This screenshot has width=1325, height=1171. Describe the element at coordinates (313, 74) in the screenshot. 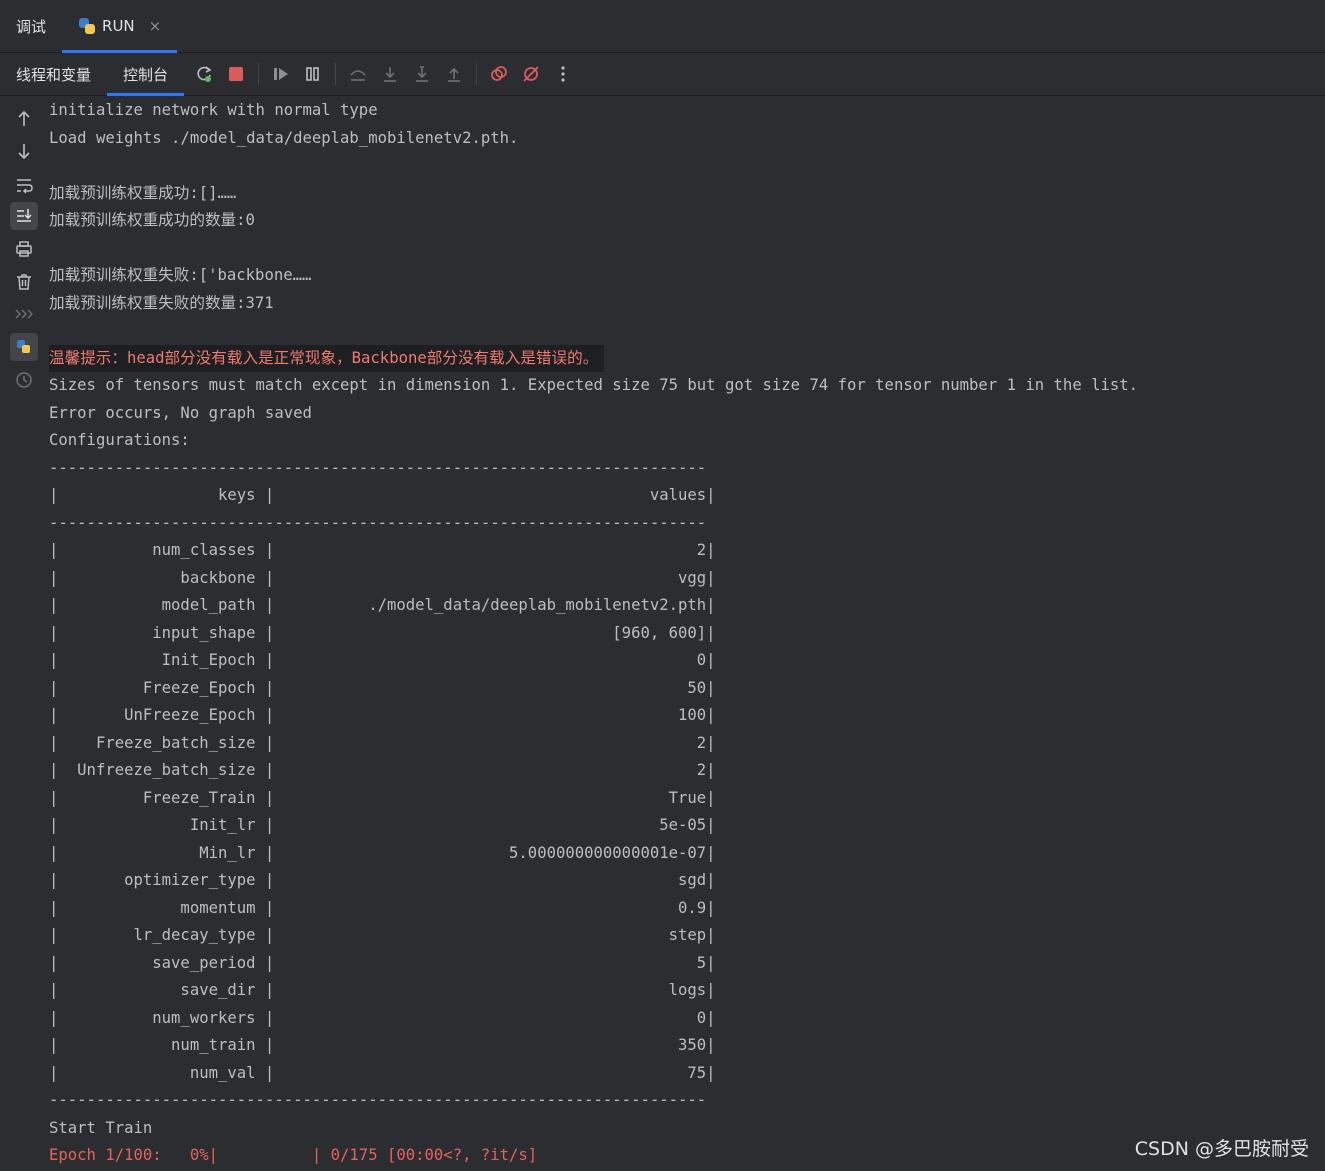

I see `pause-icon` at that location.